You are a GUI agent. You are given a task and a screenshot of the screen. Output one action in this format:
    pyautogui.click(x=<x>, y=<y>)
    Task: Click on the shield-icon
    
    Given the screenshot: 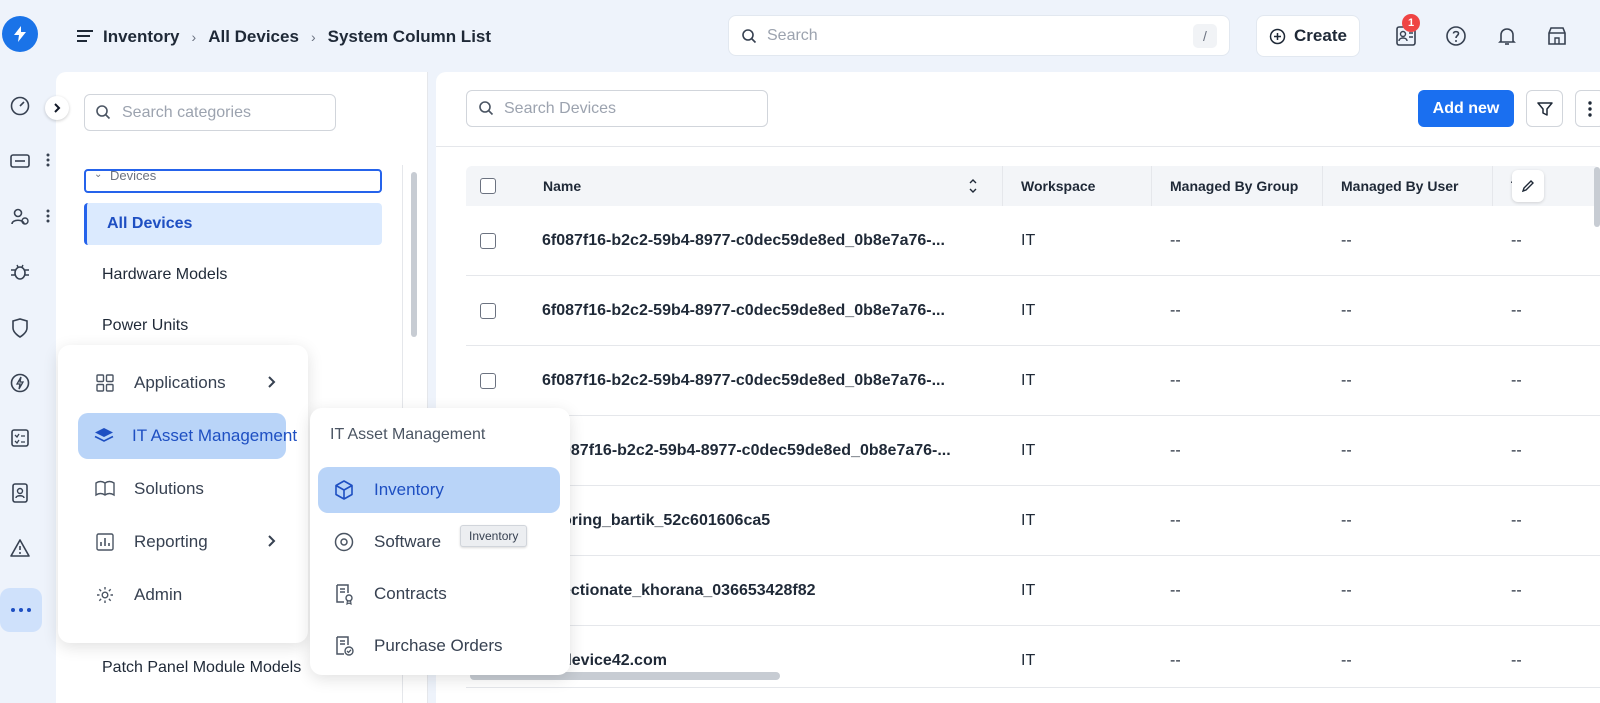 What is the action you would take?
    pyautogui.click(x=20, y=328)
    